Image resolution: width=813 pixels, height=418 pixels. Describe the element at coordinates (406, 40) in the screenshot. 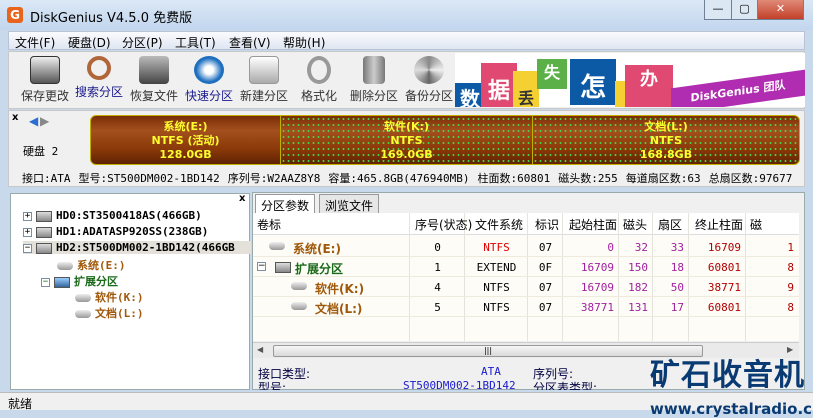

I see `menu-bar: 文件(F) 硬盘(D) 分区(P) 工具(T) 查看(V) 帮助(H)` at that location.